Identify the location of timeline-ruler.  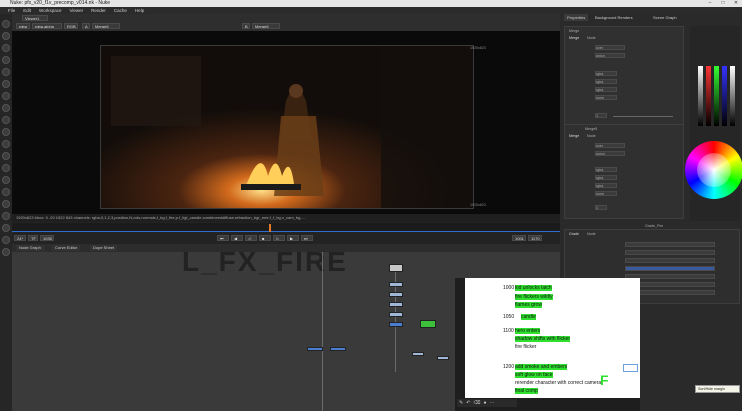
(286, 227).